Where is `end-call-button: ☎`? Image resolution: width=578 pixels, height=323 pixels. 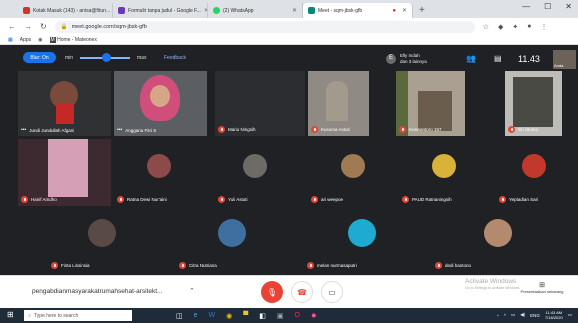
end-call-button: ☎ is located at coordinates (302, 292).